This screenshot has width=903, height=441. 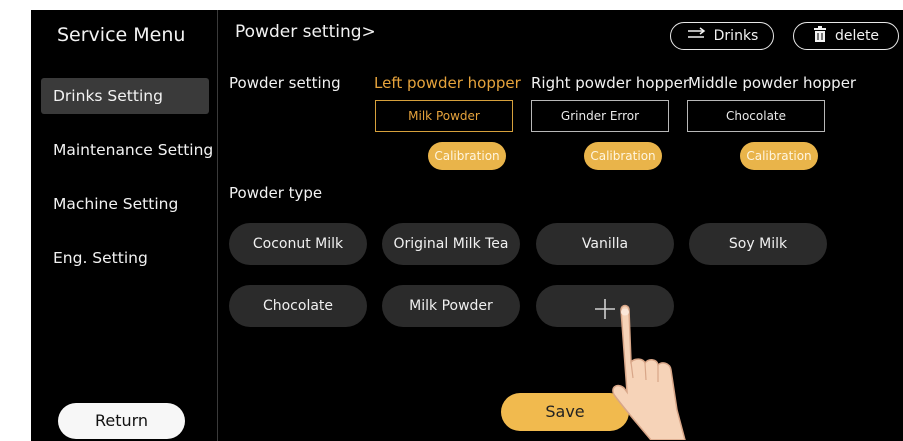 What do you see at coordinates (125, 258) in the screenshot?
I see `sidebar-item-eng-setting: Eng. Setting` at bounding box center [125, 258].